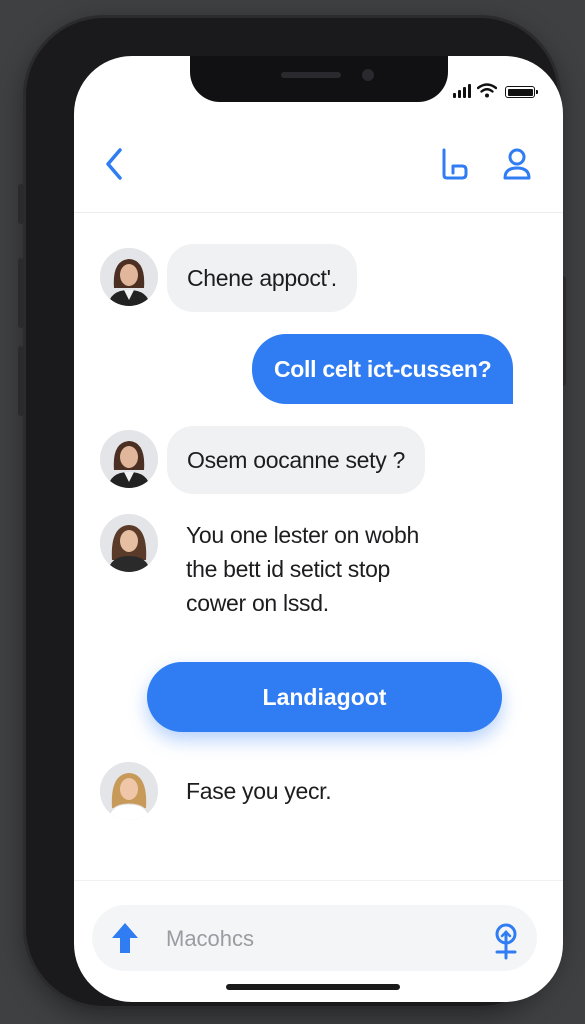 The image size is (585, 1024). Describe the element at coordinates (521, 92) in the screenshot. I see `battery-icon` at that location.